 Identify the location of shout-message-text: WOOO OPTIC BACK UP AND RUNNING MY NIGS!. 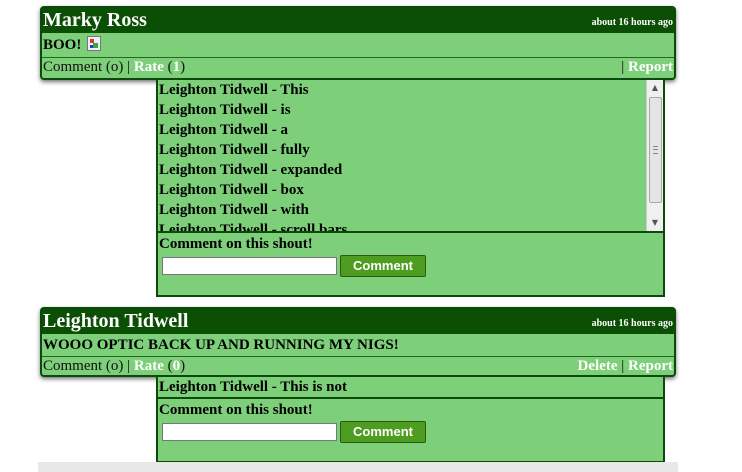
(221, 345).